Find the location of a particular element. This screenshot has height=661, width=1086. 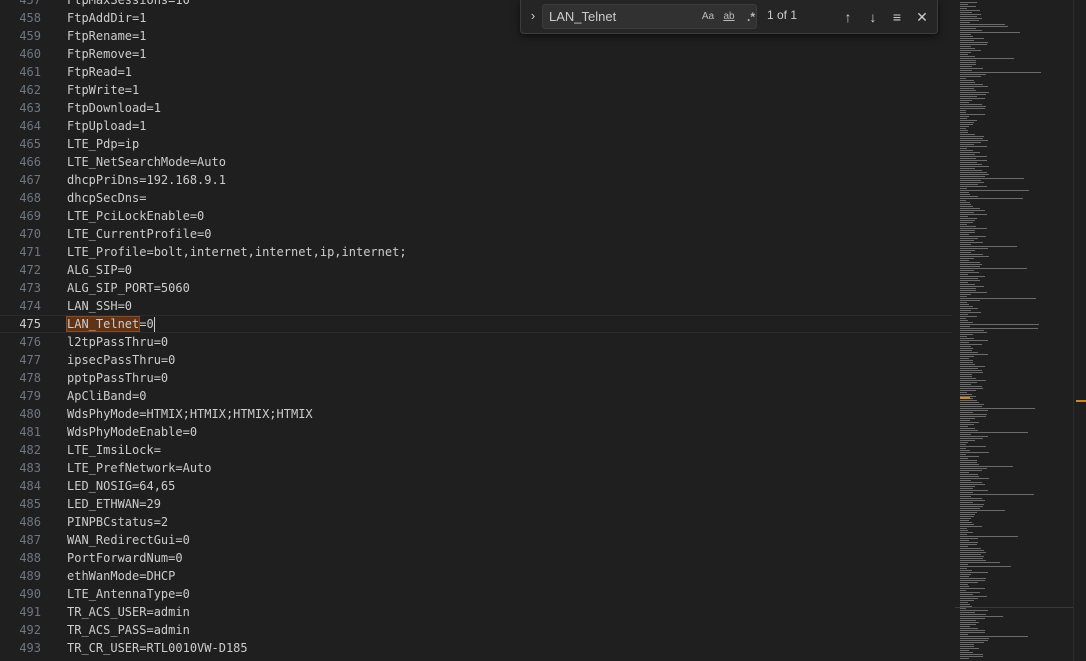

code-line: 481 WdsPhyModeEnable=0 is located at coordinates (476, 432).